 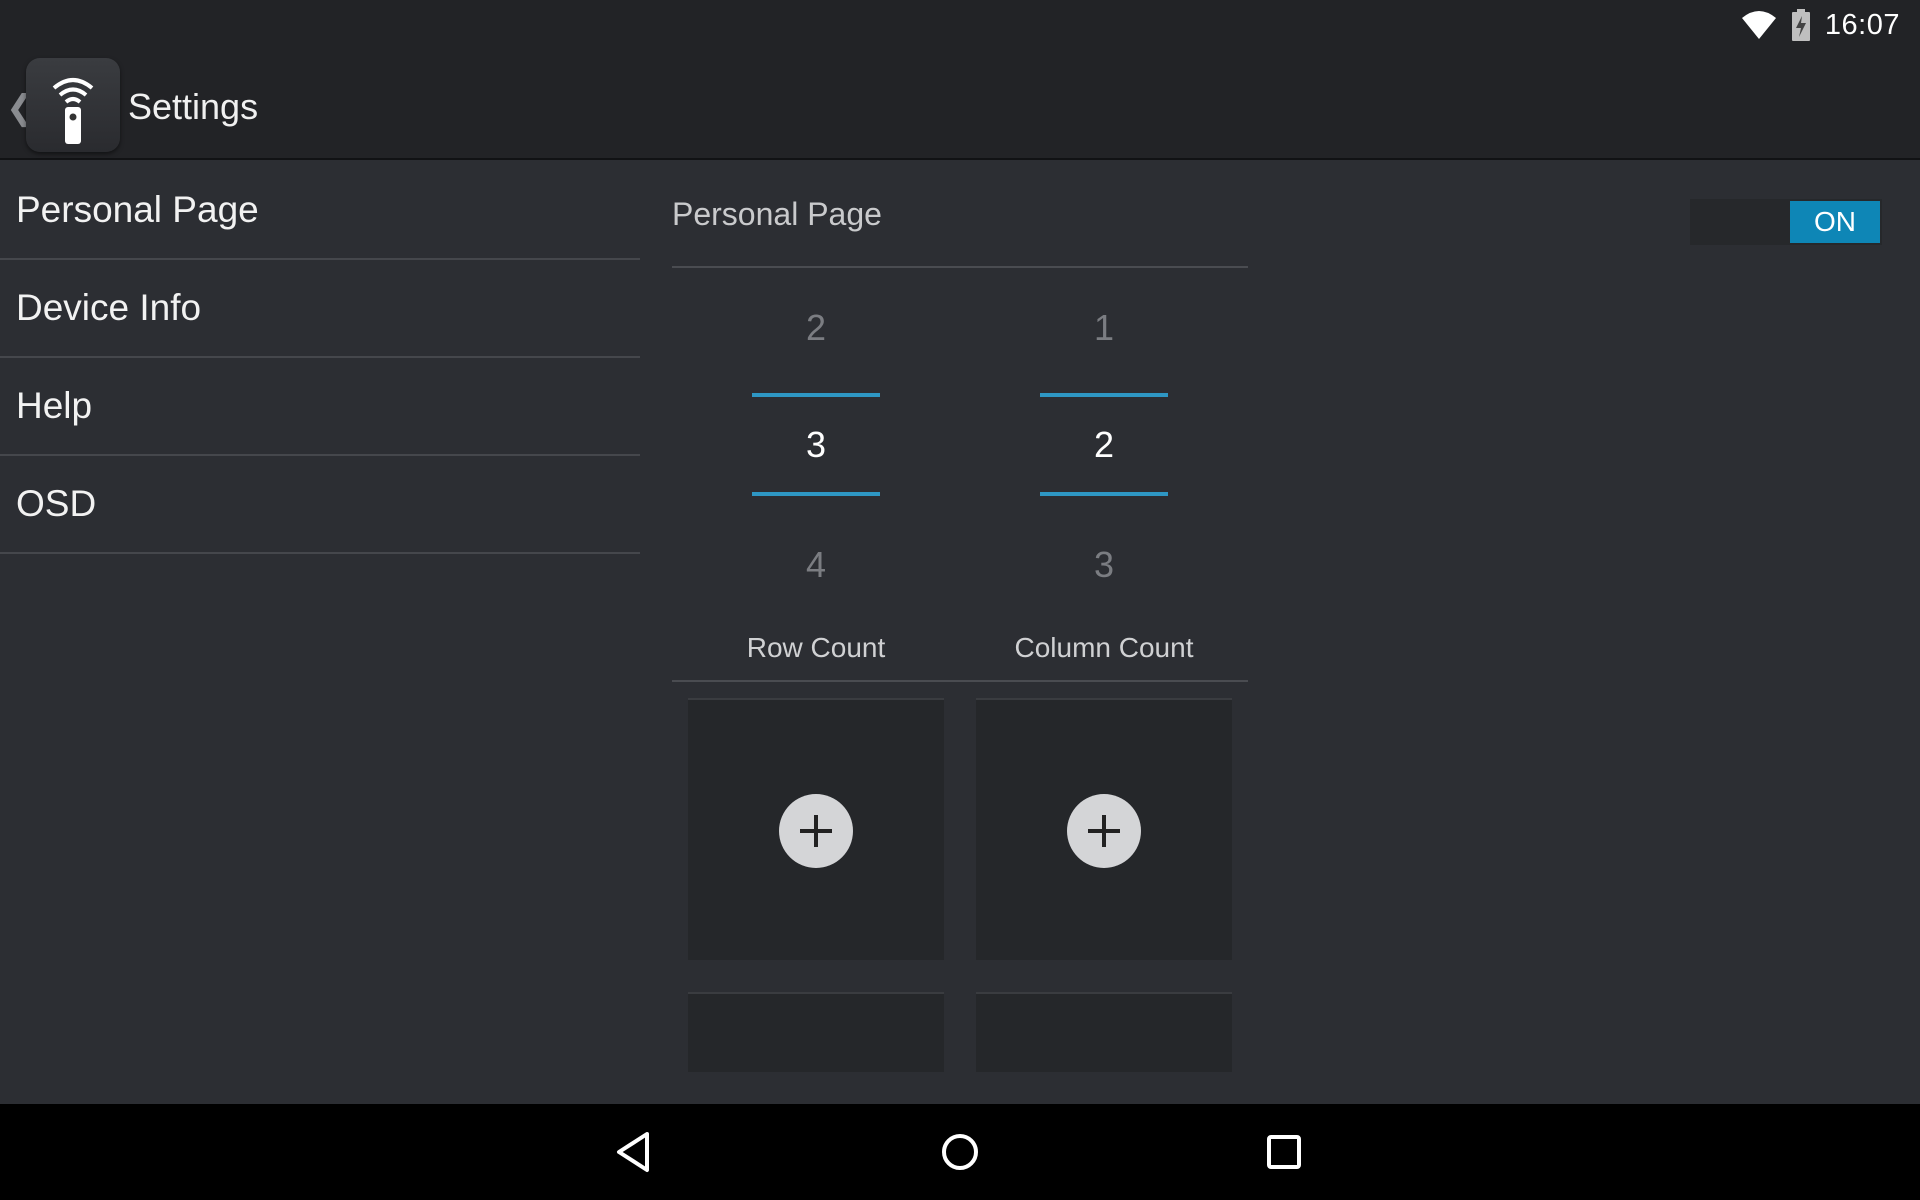 I want to click on nav-item-personal-page: Personal Page, so click(x=320, y=211).